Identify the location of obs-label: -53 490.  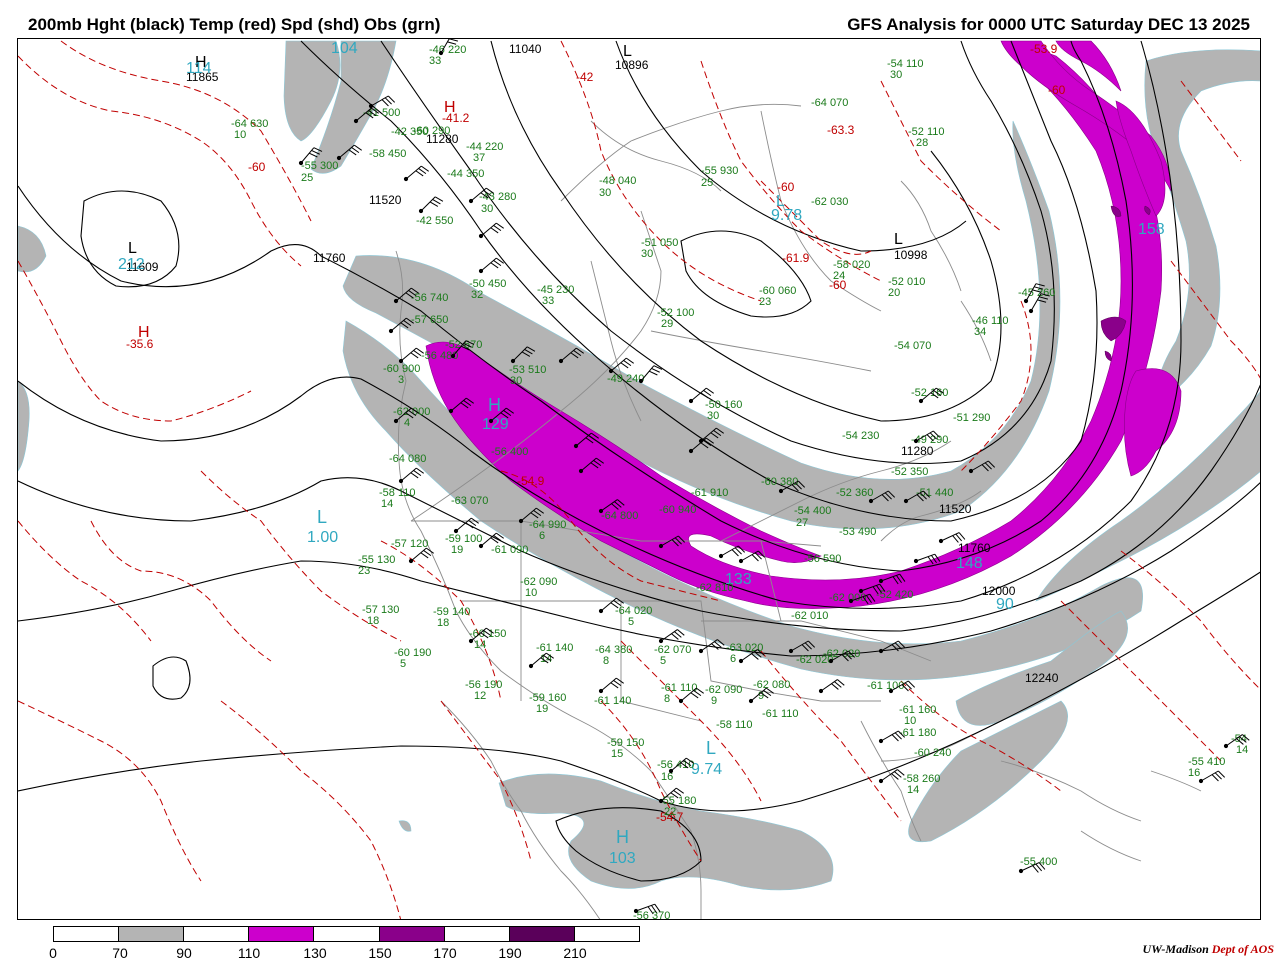
(857, 532).